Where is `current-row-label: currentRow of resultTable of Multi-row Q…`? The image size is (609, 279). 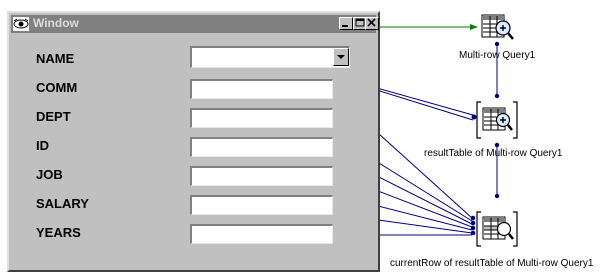
current-row-label: currentRow of resultTable of Multi-row Q… is located at coordinates (492, 263).